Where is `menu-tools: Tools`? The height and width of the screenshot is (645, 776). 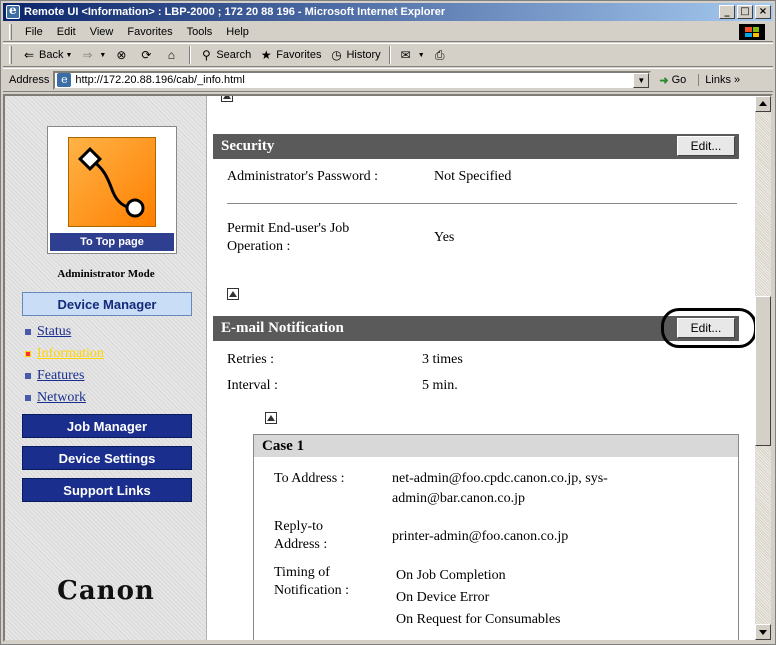 menu-tools: Tools is located at coordinates (200, 32).